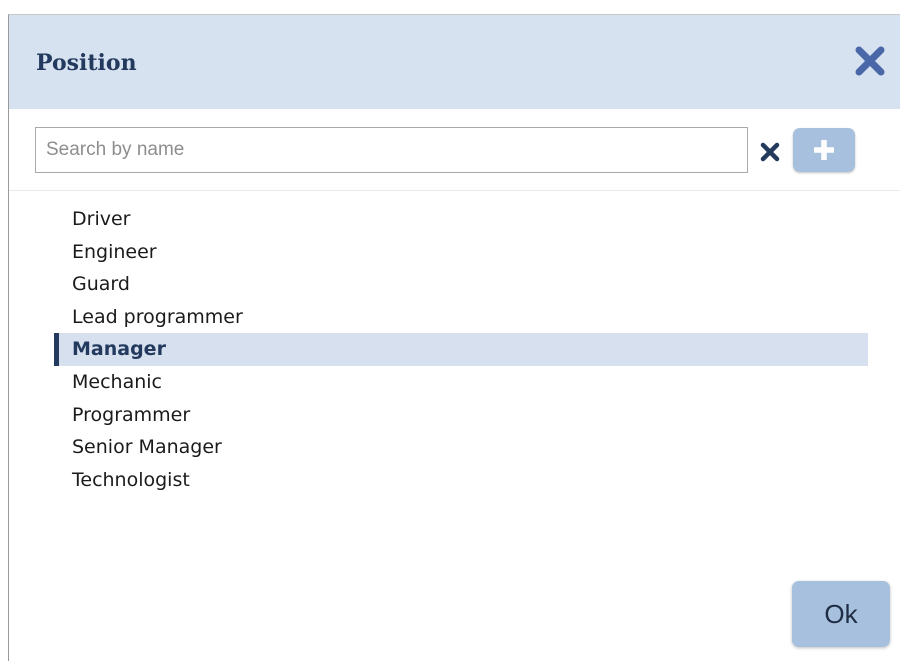 Image resolution: width=900 pixels, height=661 pixels. What do you see at coordinates (461, 284) in the screenshot?
I see `list-item: Guard` at bounding box center [461, 284].